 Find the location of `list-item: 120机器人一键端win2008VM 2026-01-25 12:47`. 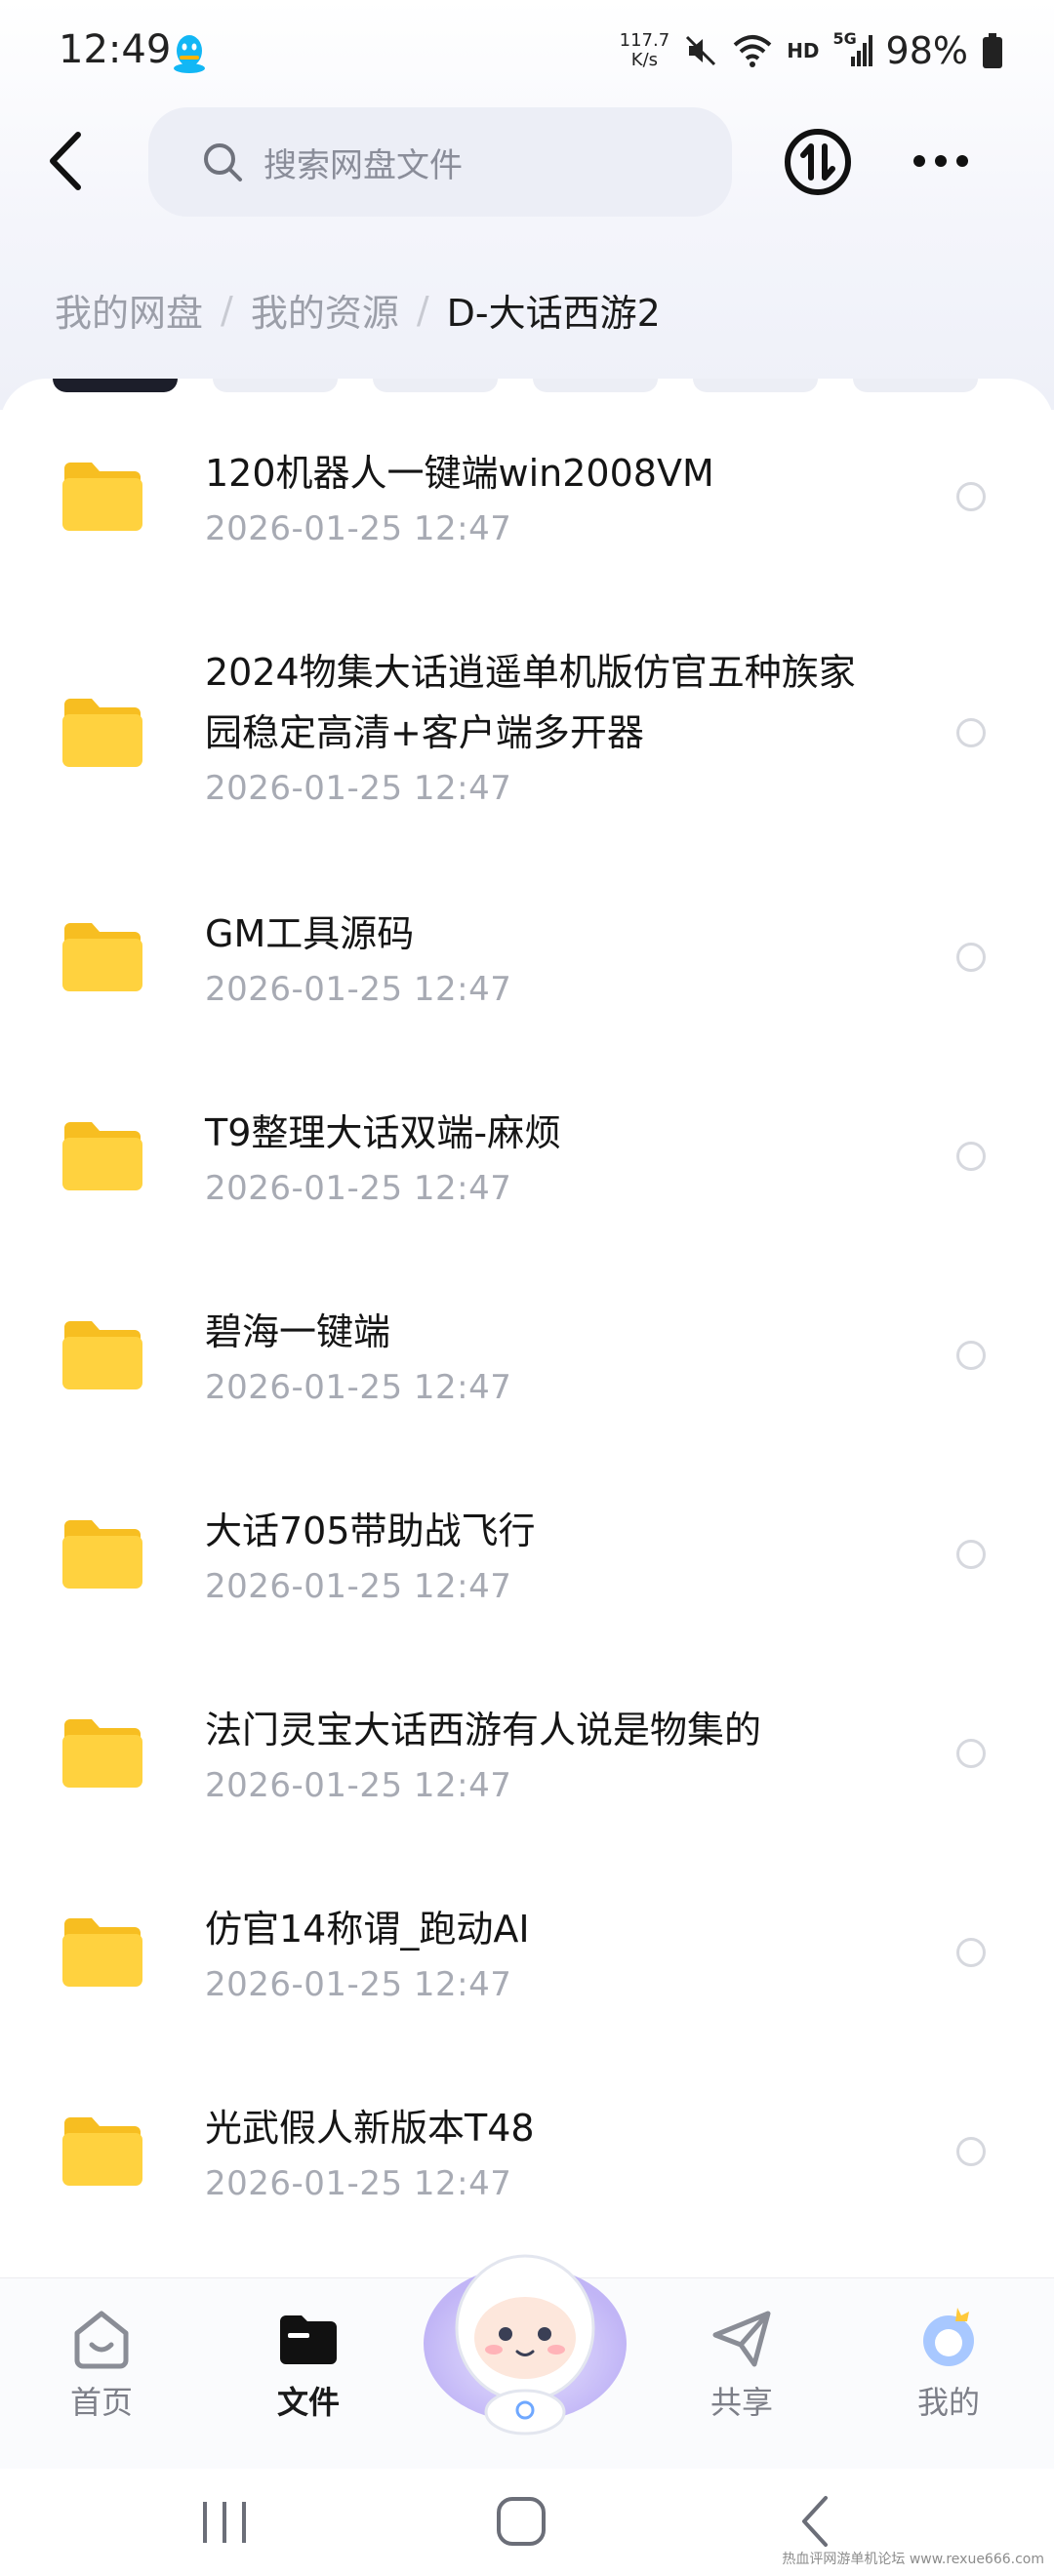

list-item: 120机器人一键端win2008VM 2026-01-25 12:47 is located at coordinates (527, 508).